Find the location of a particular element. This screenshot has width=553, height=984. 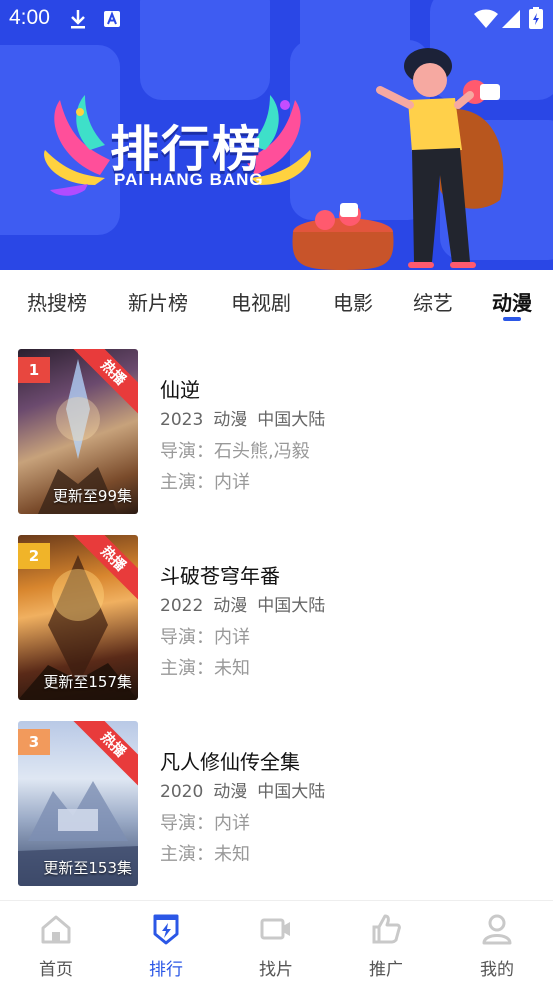

nav-home-label: 首页 is located at coordinates (56, 970).